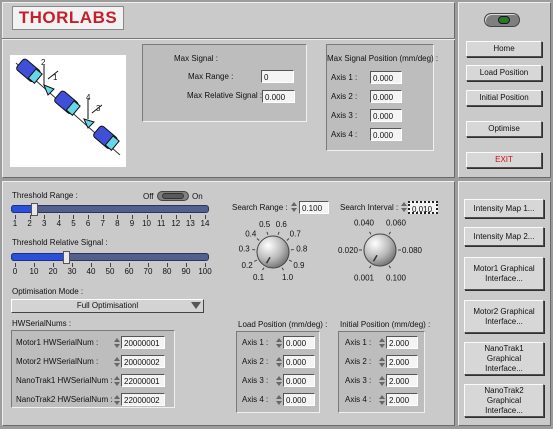  I want to click on hwserial-field: 20000002, so click(143, 361).